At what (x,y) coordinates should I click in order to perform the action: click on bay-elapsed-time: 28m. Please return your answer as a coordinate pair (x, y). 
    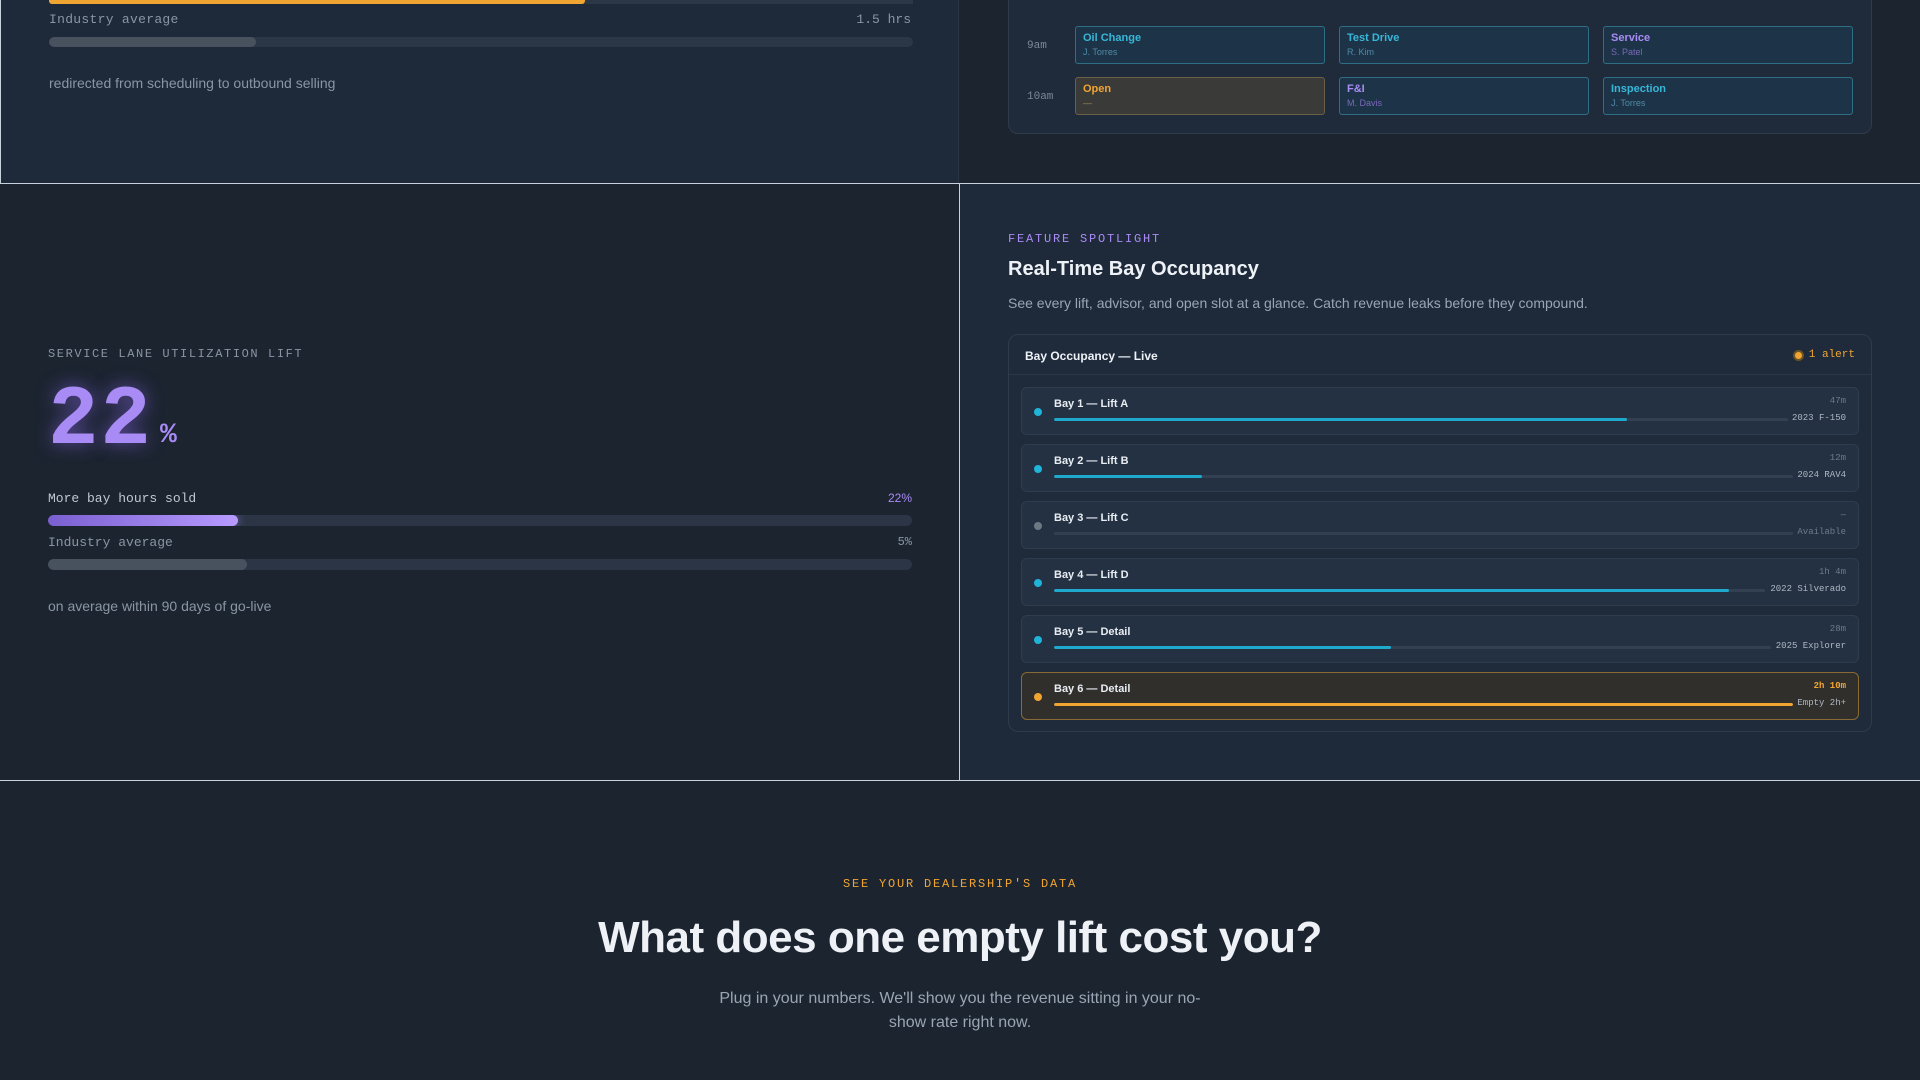
    Looking at the image, I should click on (1837, 629).